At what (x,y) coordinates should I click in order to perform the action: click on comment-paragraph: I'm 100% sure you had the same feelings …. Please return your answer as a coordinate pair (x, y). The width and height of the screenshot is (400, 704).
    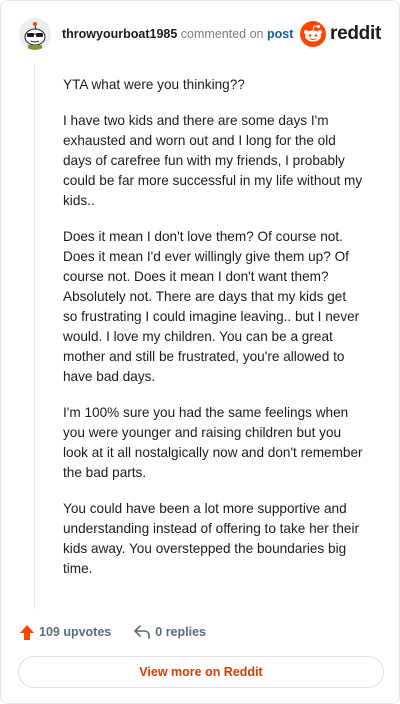
    Looking at the image, I should click on (213, 442).